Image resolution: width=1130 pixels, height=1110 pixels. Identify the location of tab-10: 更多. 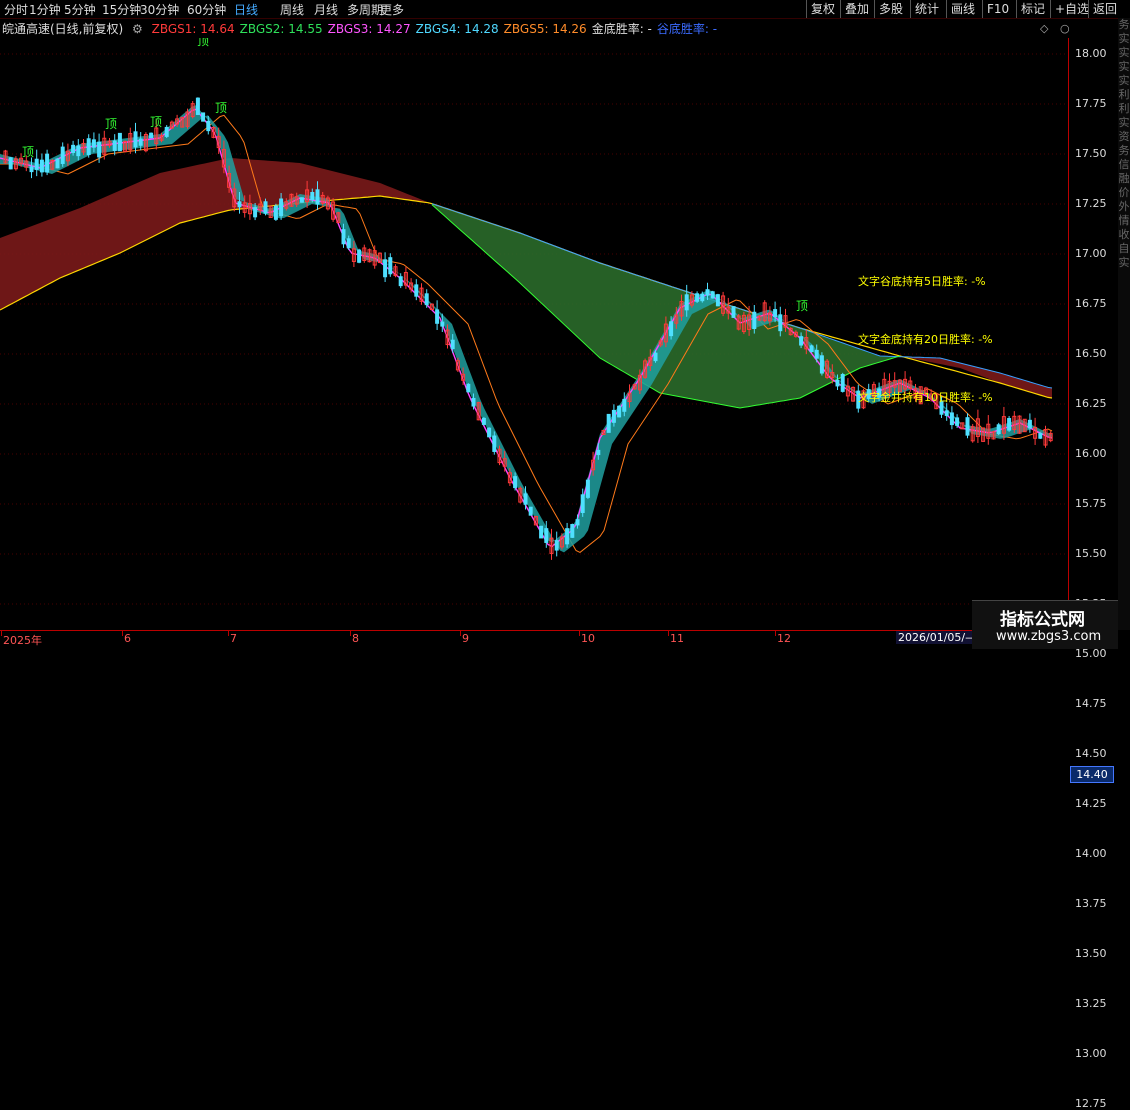
(392, 9).